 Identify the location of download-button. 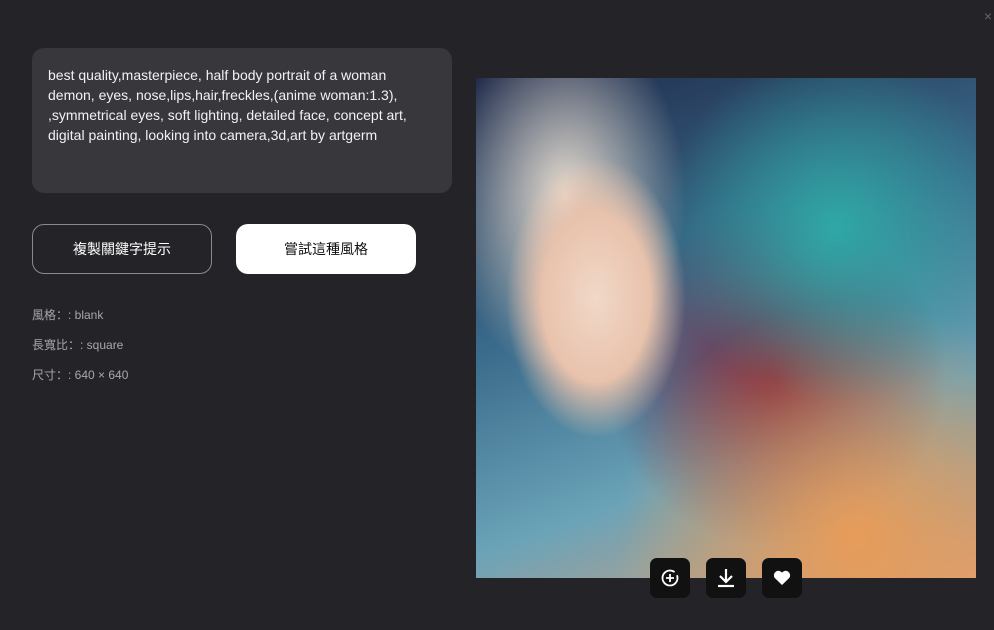
(726, 578).